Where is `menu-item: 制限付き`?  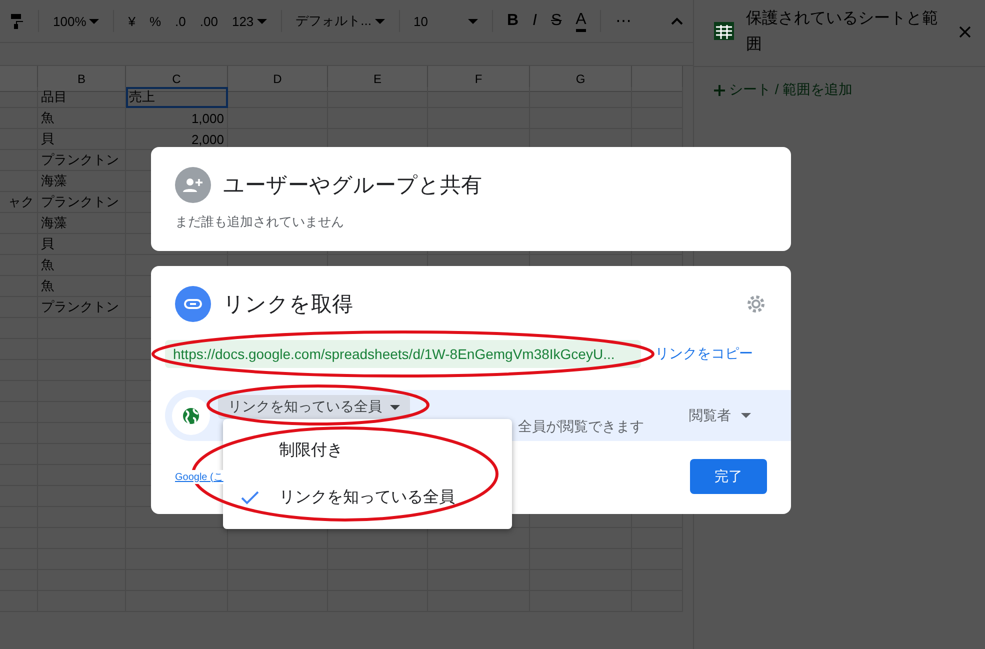
menu-item: 制限付き is located at coordinates (367, 450).